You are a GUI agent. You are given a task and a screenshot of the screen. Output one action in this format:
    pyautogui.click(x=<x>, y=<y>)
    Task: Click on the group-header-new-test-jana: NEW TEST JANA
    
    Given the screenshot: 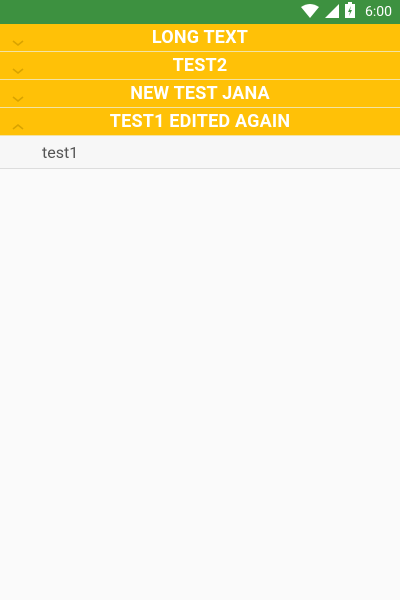 What is the action you would take?
    pyautogui.click(x=200, y=94)
    